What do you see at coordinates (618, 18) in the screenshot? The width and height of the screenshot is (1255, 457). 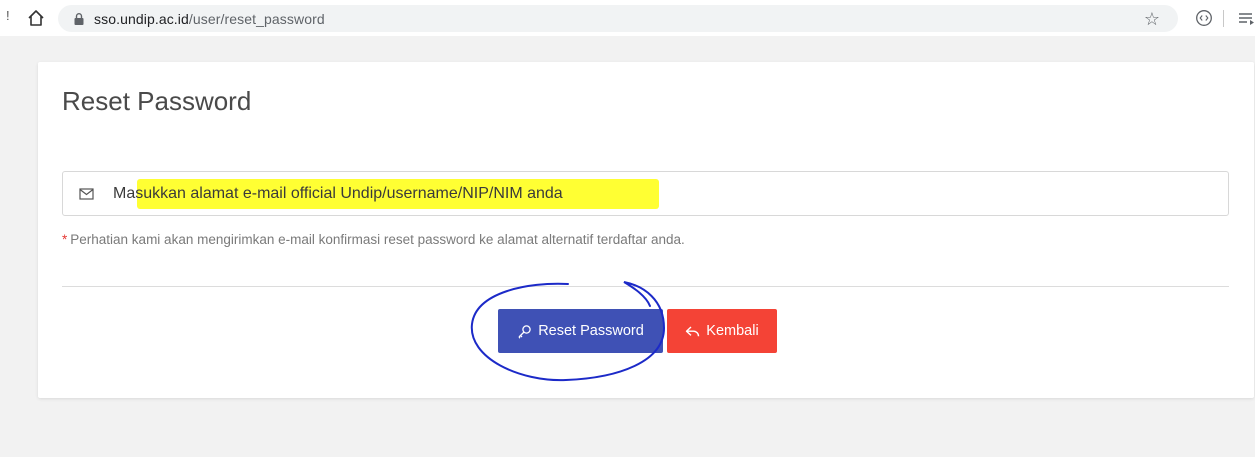 I see `address-bar: sso.undip.ac.id/user/reset_password ☆` at bounding box center [618, 18].